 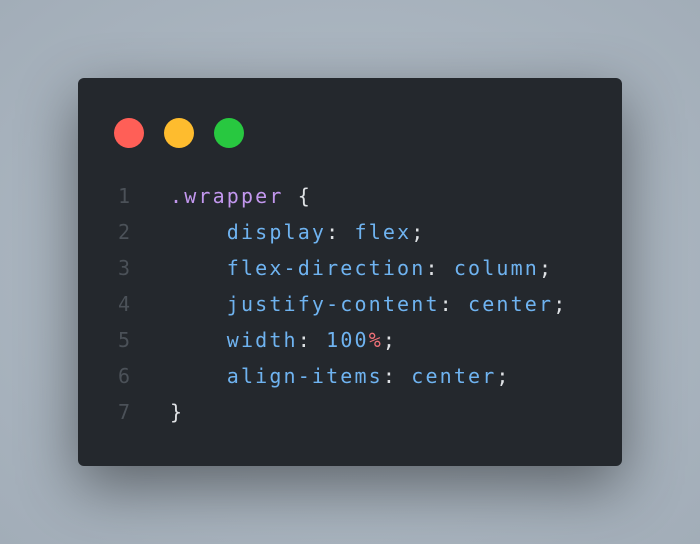 I want to click on line-number: 4, so click(x=125, y=304).